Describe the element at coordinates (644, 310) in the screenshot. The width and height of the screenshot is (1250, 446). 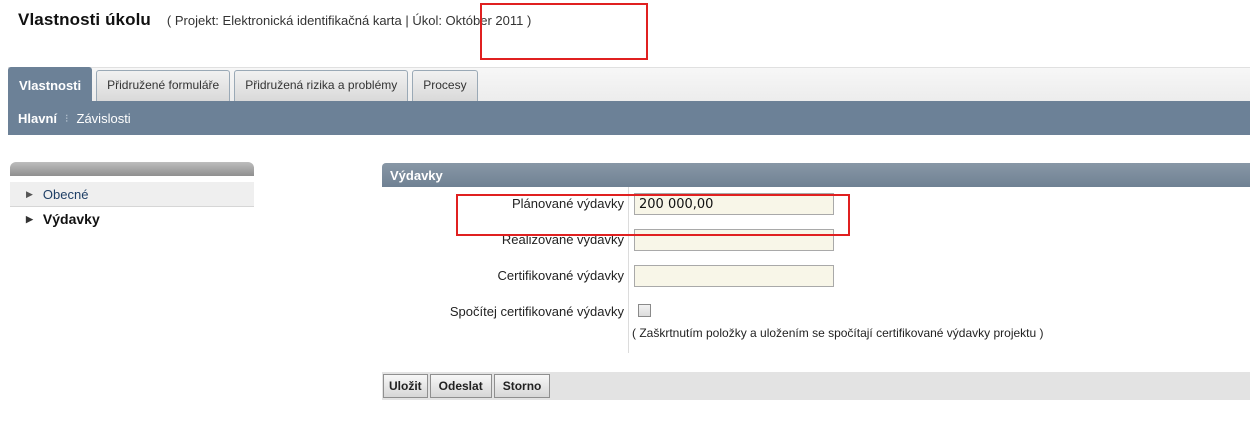
I see `calc-certified-checkbox` at that location.